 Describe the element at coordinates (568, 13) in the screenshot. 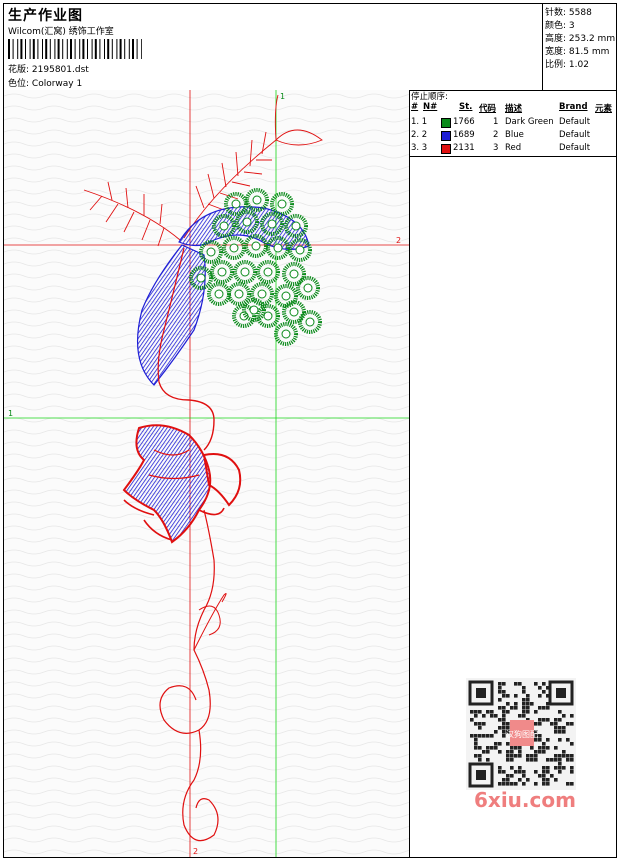

I see `stat-stitches: 针数: 5588` at that location.